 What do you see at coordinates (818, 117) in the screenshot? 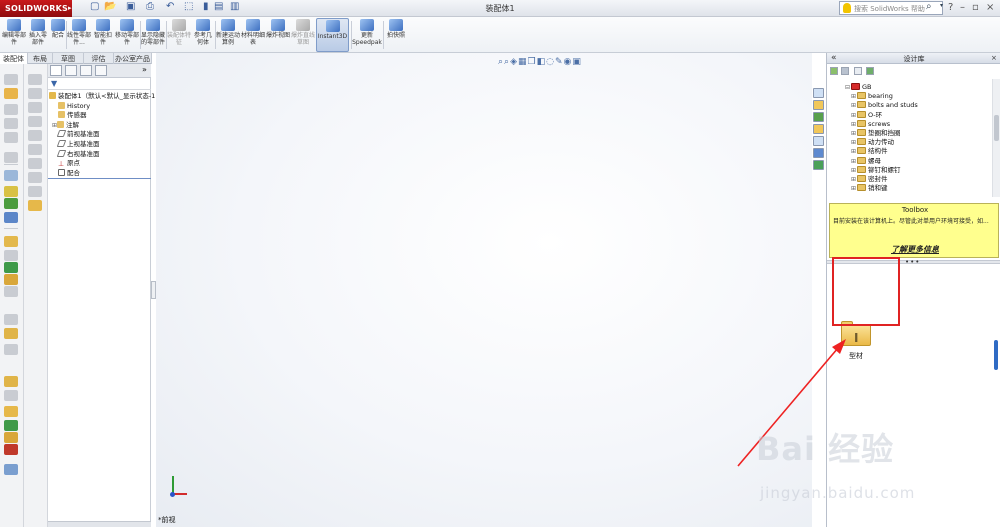
I see `file-explorer-icon` at bounding box center [818, 117].